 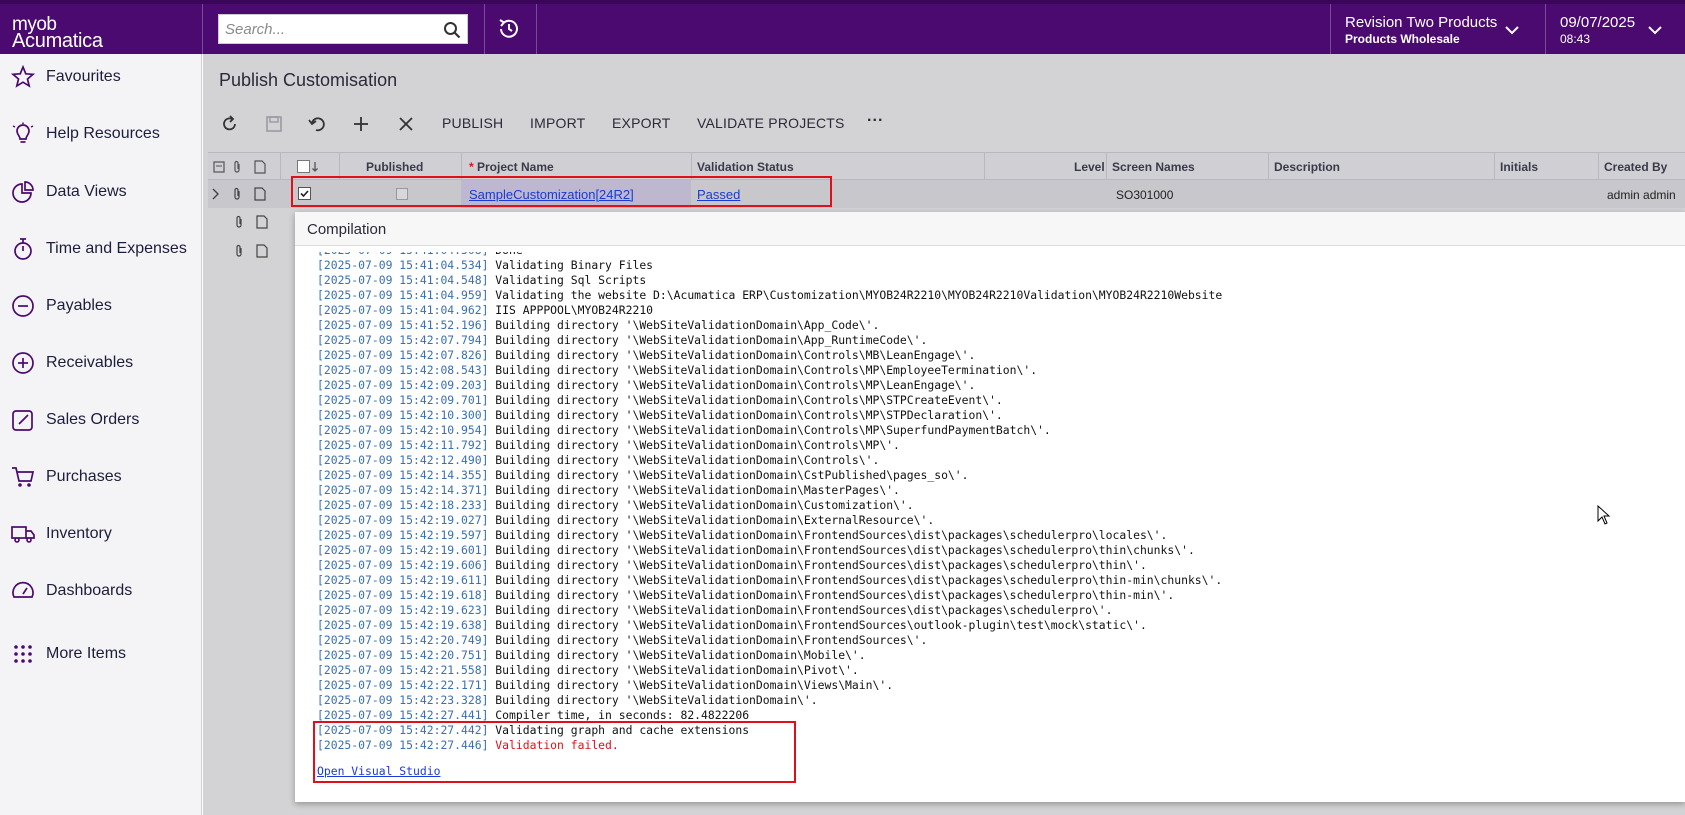 I want to click on sidebar-item-favourites: Favourites, so click(x=101, y=77).